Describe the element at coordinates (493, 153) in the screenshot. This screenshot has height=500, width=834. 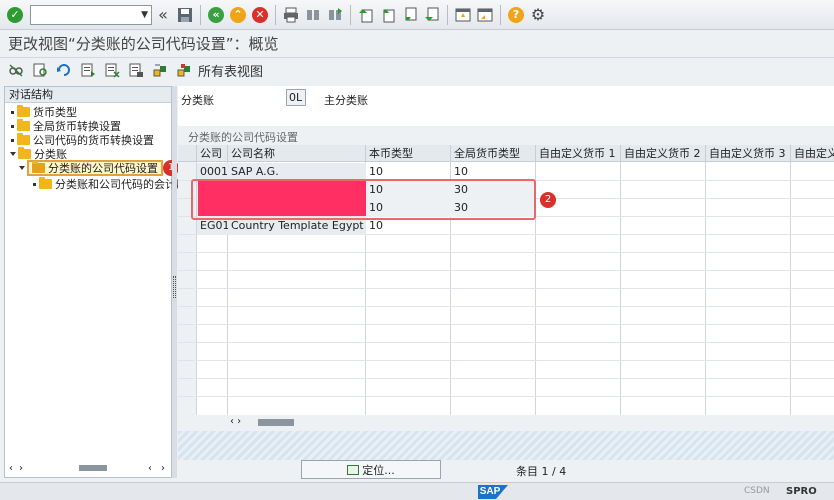
I see `column-header: 全局货币类型` at that location.